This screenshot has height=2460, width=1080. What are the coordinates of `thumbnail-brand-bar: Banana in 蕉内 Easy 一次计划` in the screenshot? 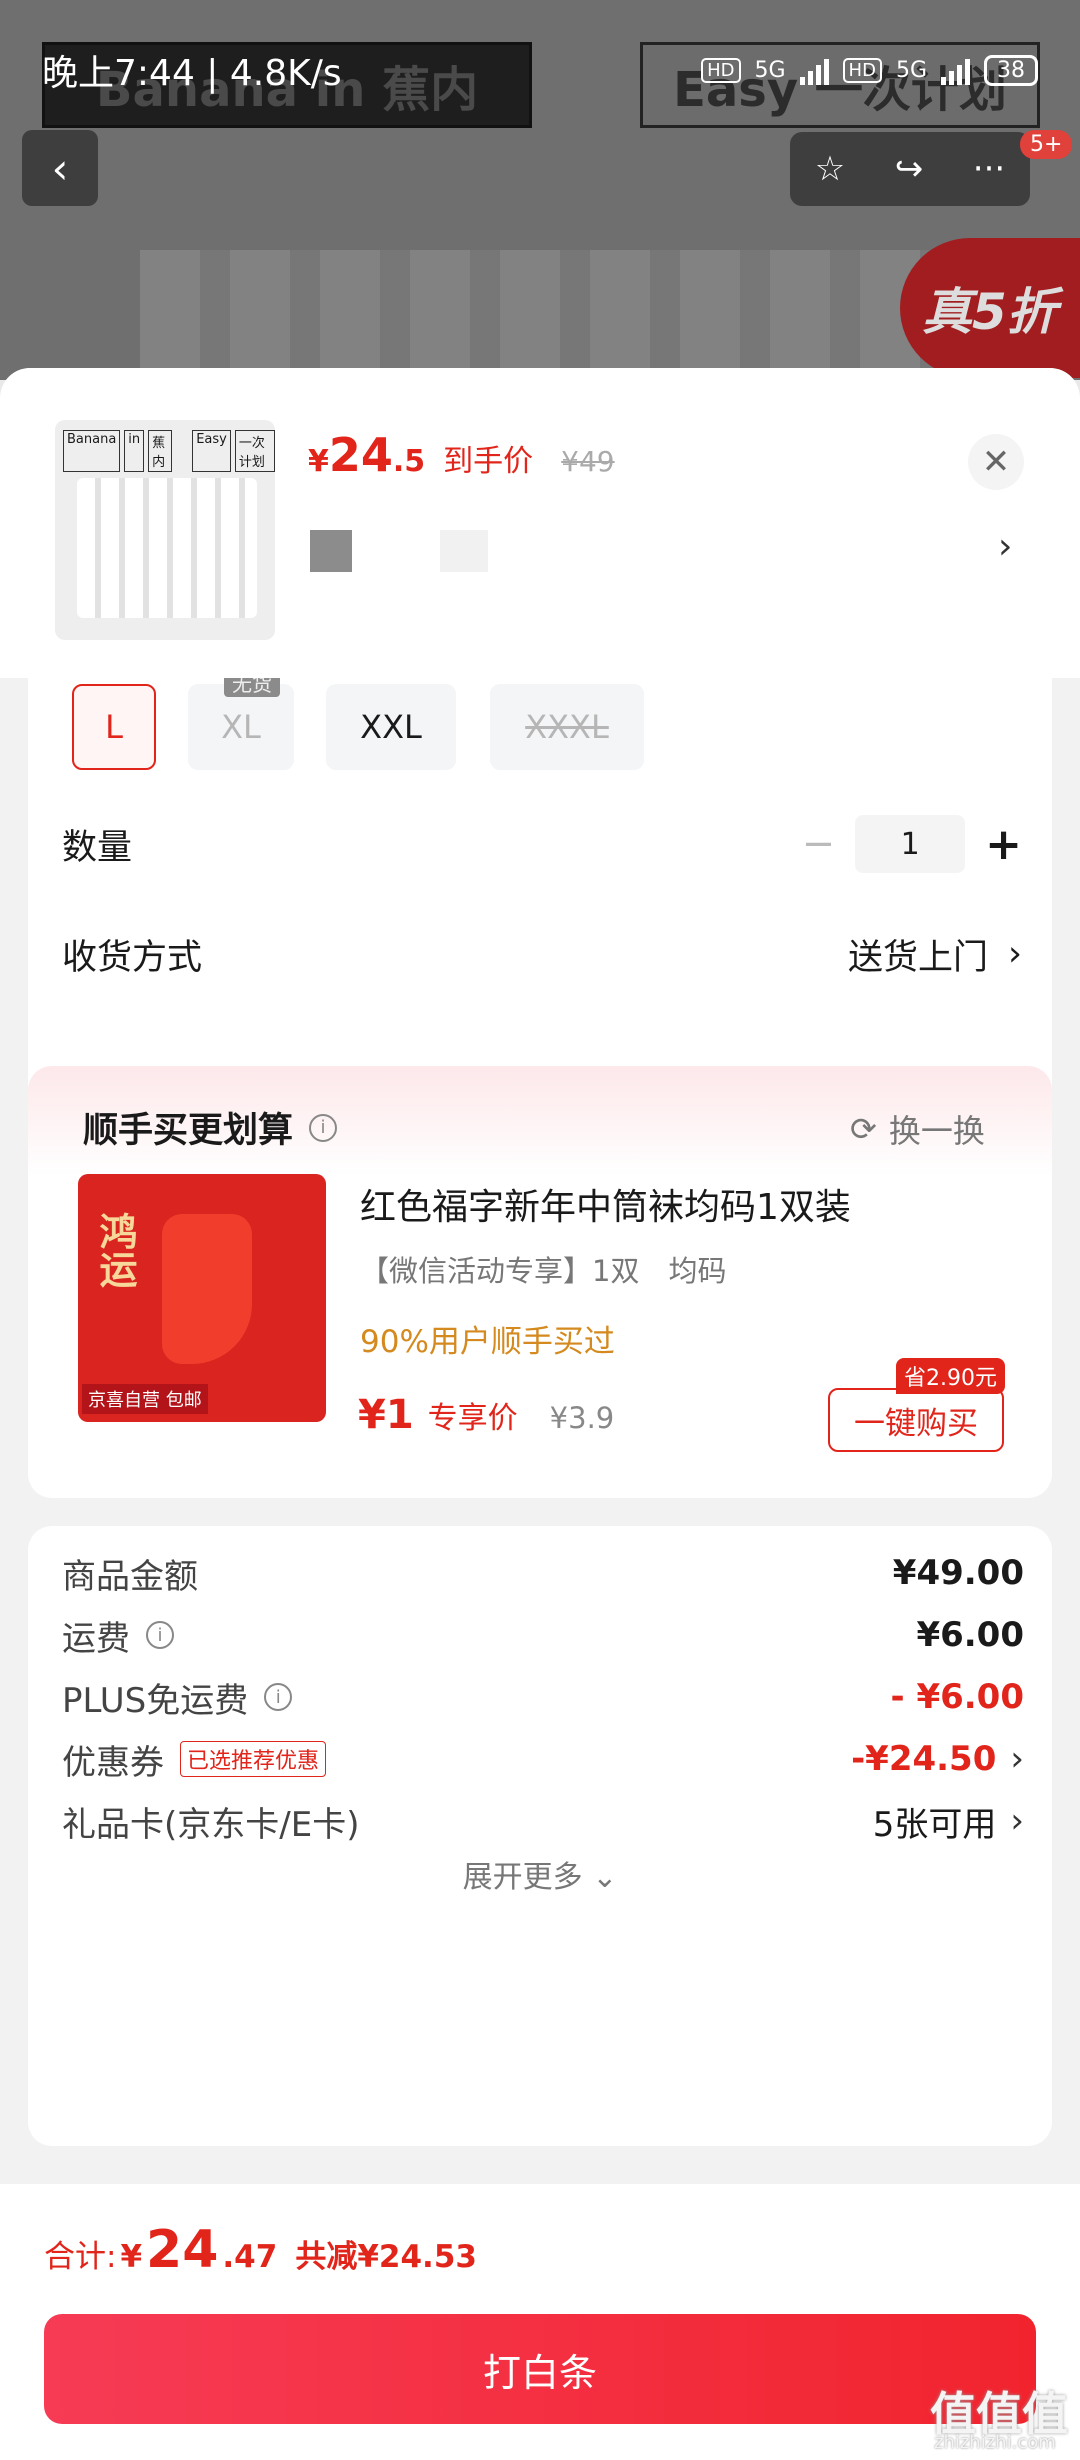 It's located at (169, 451).